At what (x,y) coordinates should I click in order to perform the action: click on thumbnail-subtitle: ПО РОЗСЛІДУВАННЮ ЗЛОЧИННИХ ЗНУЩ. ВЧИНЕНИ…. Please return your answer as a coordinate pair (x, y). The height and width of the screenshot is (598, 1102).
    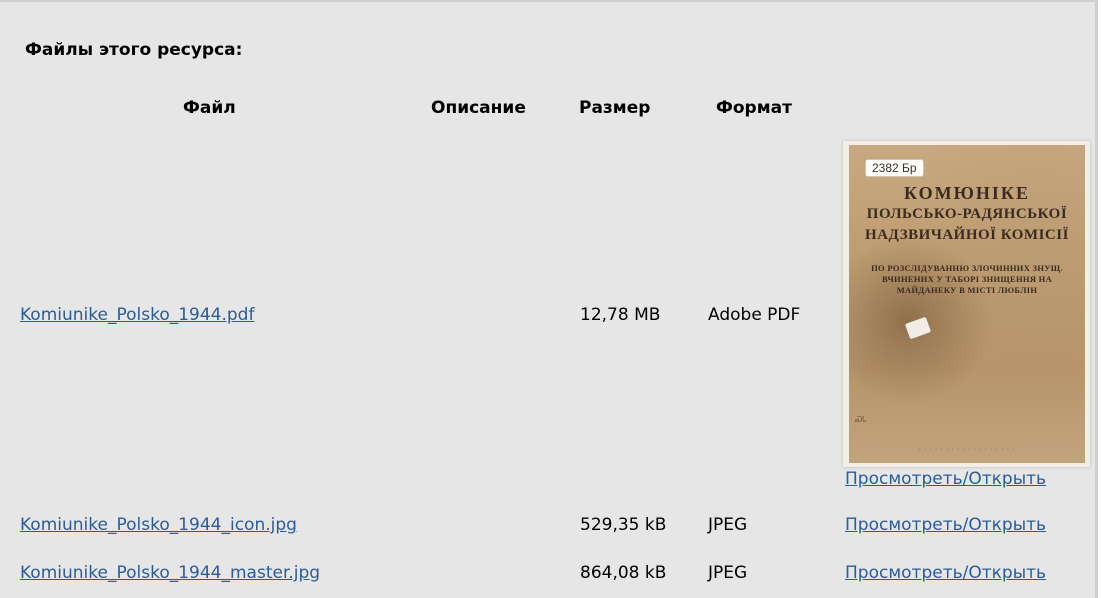
    Looking at the image, I should click on (967, 279).